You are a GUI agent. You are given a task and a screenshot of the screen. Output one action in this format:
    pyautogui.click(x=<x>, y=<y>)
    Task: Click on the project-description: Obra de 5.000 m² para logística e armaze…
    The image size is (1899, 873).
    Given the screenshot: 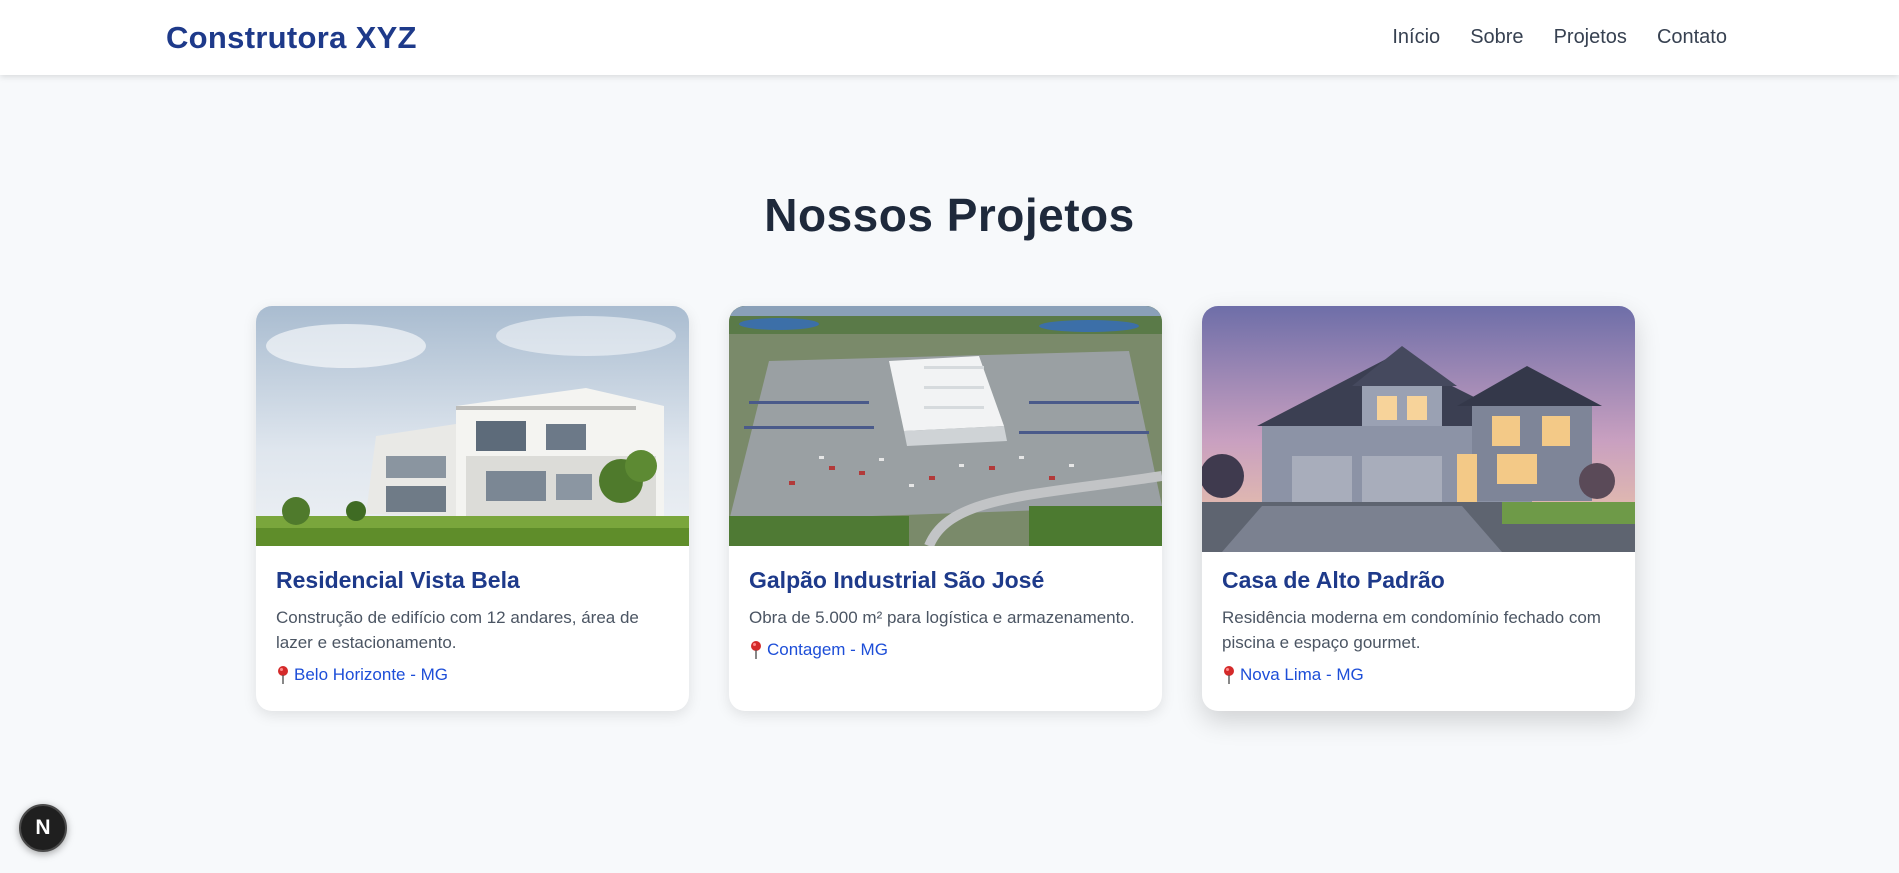 What is the action you would take?
    pyautogui.click(x=942, y=617)
    